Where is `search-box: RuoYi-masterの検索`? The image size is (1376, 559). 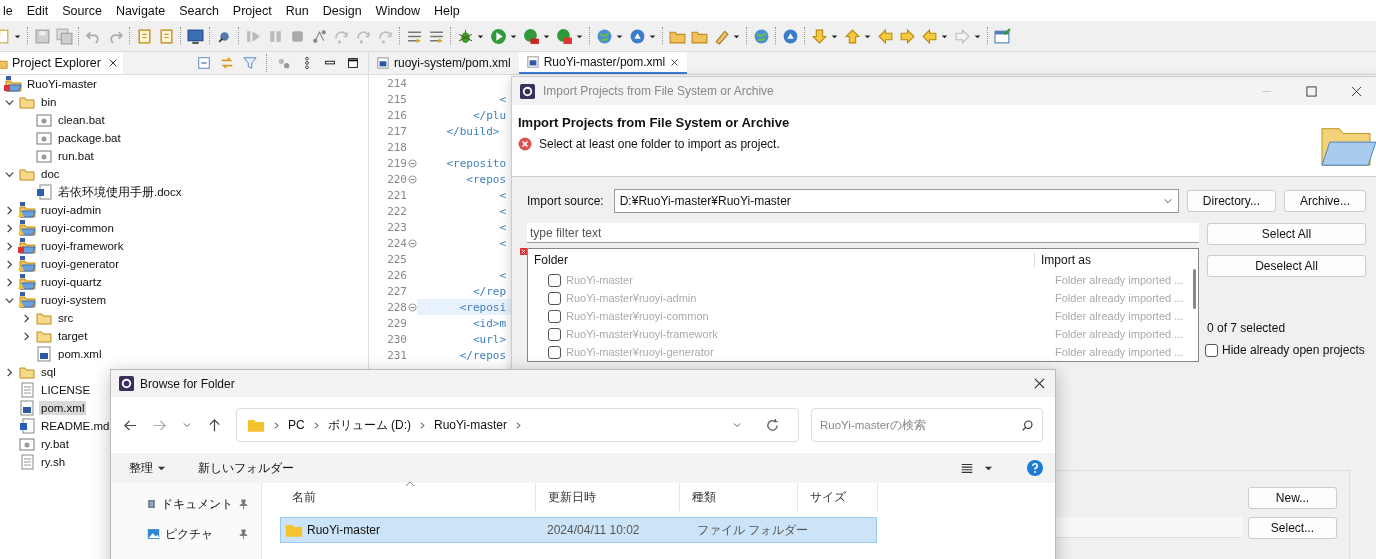
search-box: RuoYi-masterの検索 is located at coordinates (927, 425).